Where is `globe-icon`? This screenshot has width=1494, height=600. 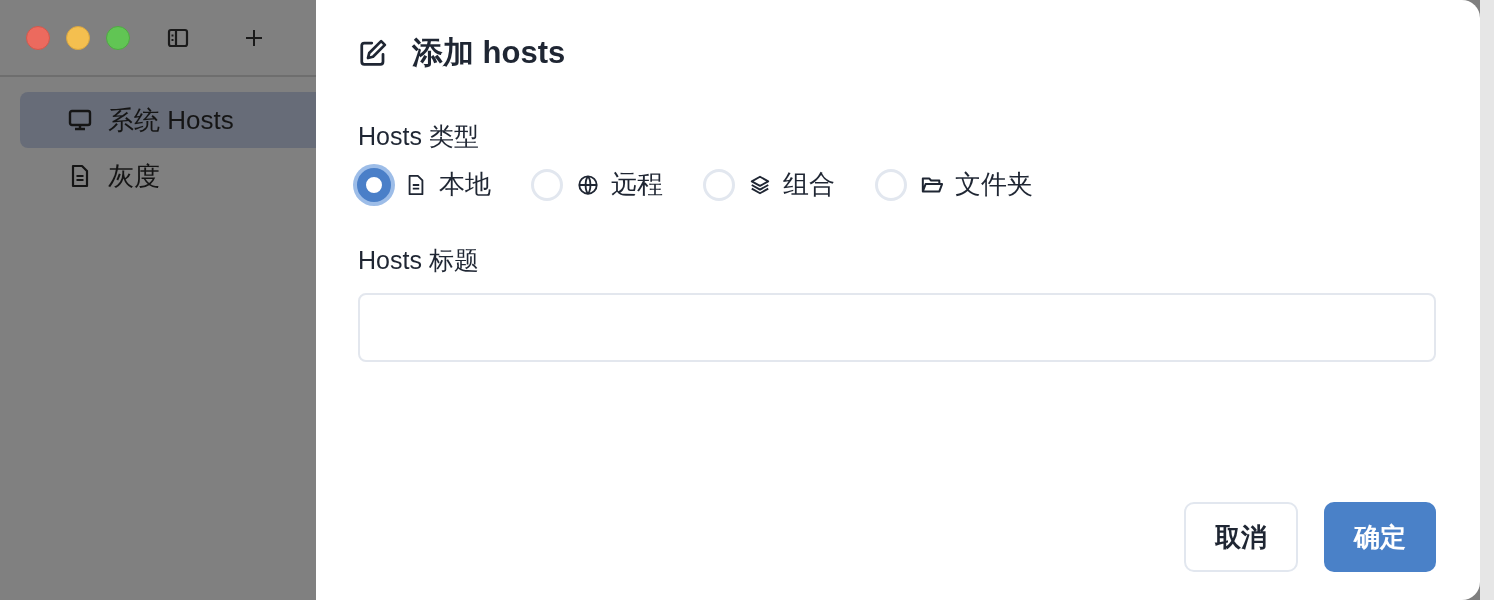 globe-icon is located at coordinates (588, 184).